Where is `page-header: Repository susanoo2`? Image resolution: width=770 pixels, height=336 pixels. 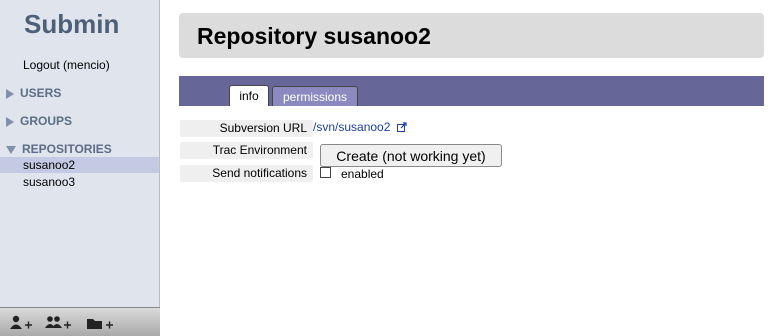
page-header: Repository susanoo2 is located at coordinates (471, 35).